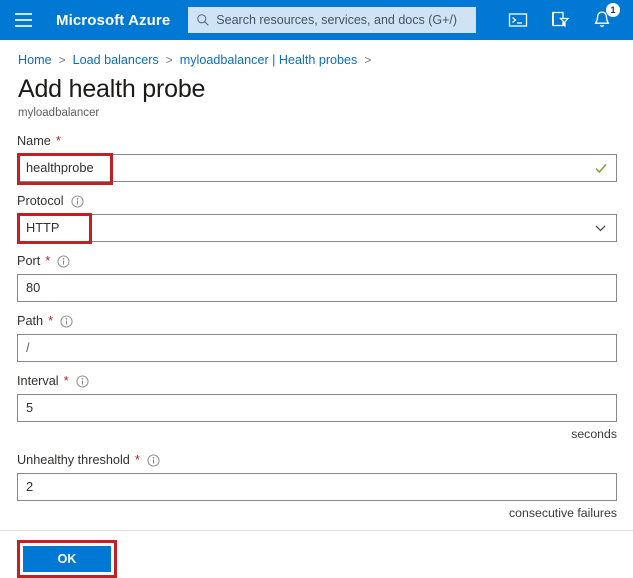 This screenshot has height=578, width=633. I want to click on hamburger-menu-icon, so click(23, 20).